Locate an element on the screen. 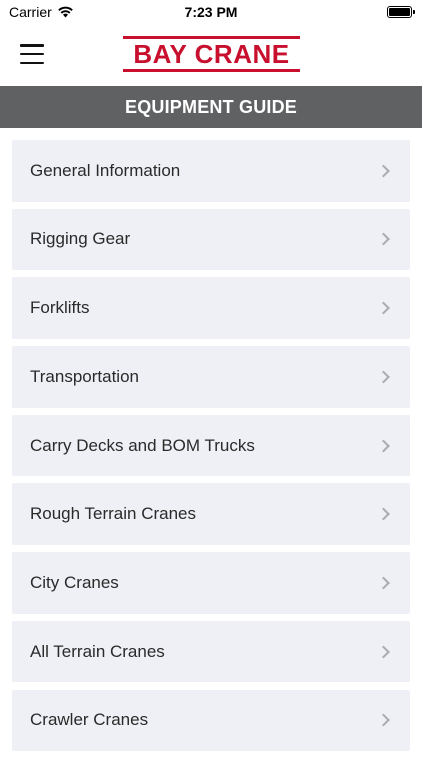  hamburger-menu-icon is located at coordinates (32, 54).